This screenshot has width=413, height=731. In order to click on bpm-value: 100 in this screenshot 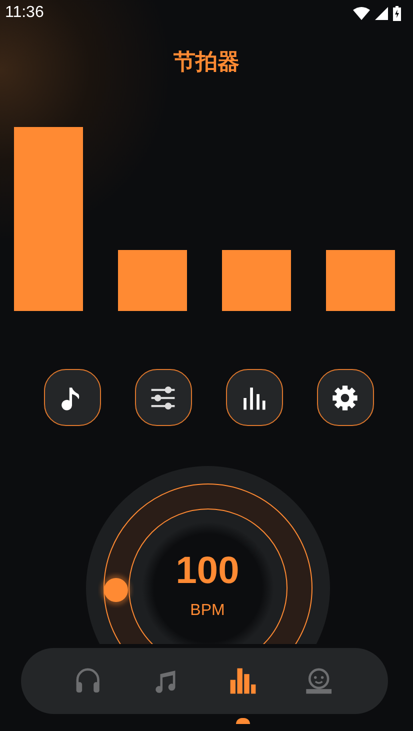, I will do `click(207, 571)`.